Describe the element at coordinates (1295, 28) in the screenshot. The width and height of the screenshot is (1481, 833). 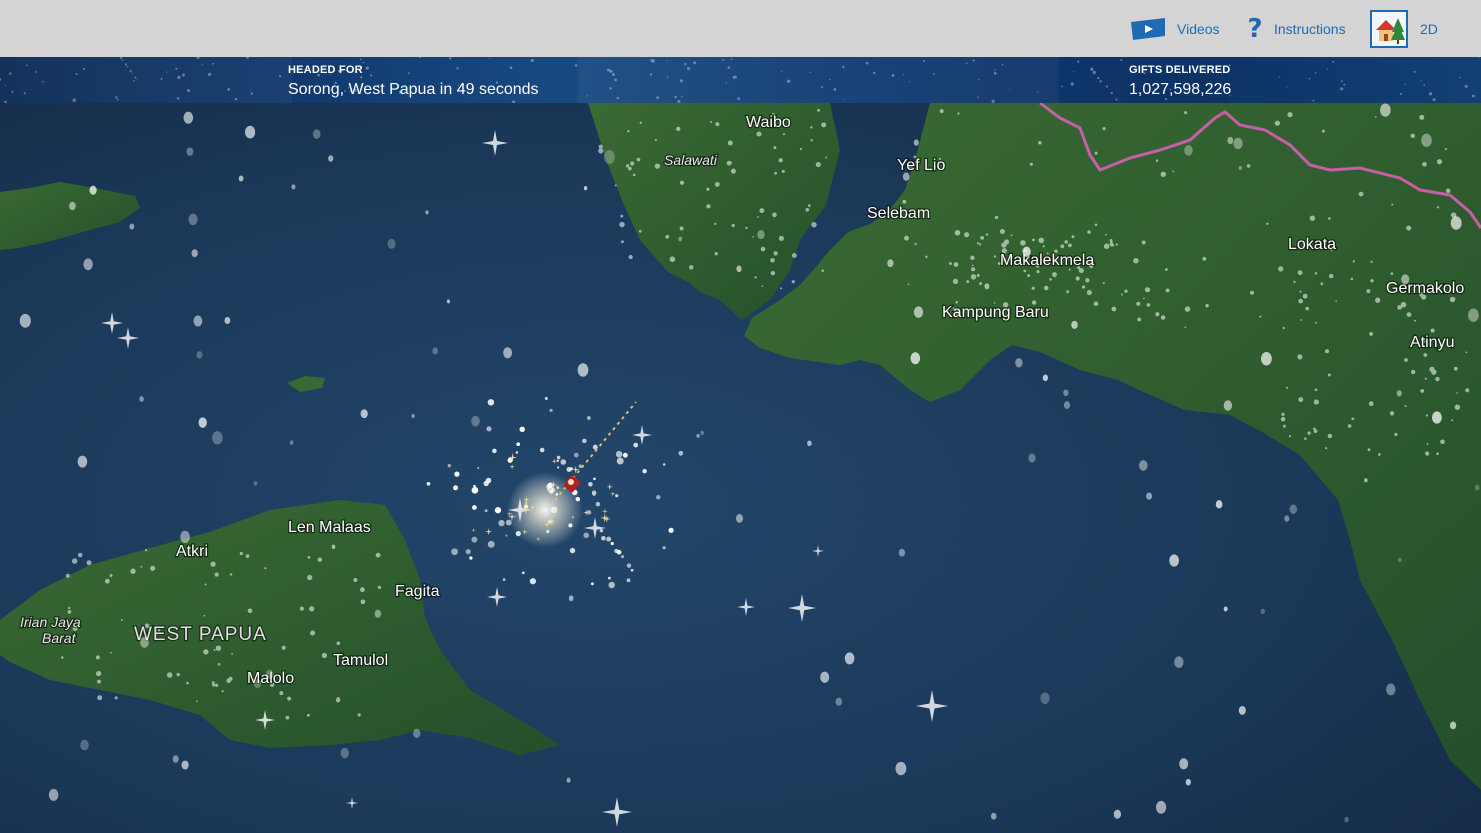
I see `instructions-button: ? Instructions` at that location.